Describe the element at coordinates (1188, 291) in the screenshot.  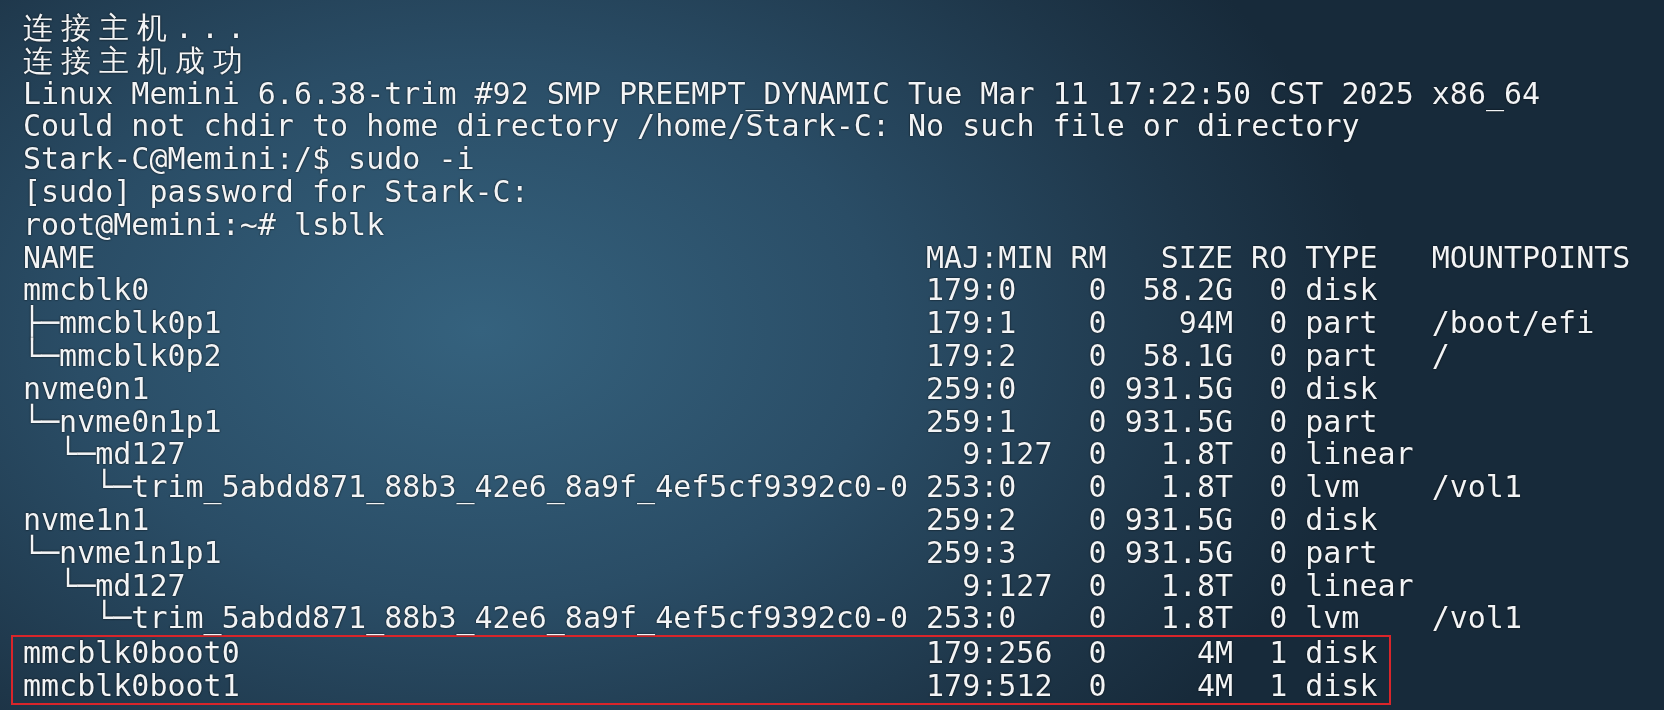
I see `table-cell: 58.2G` at that location.